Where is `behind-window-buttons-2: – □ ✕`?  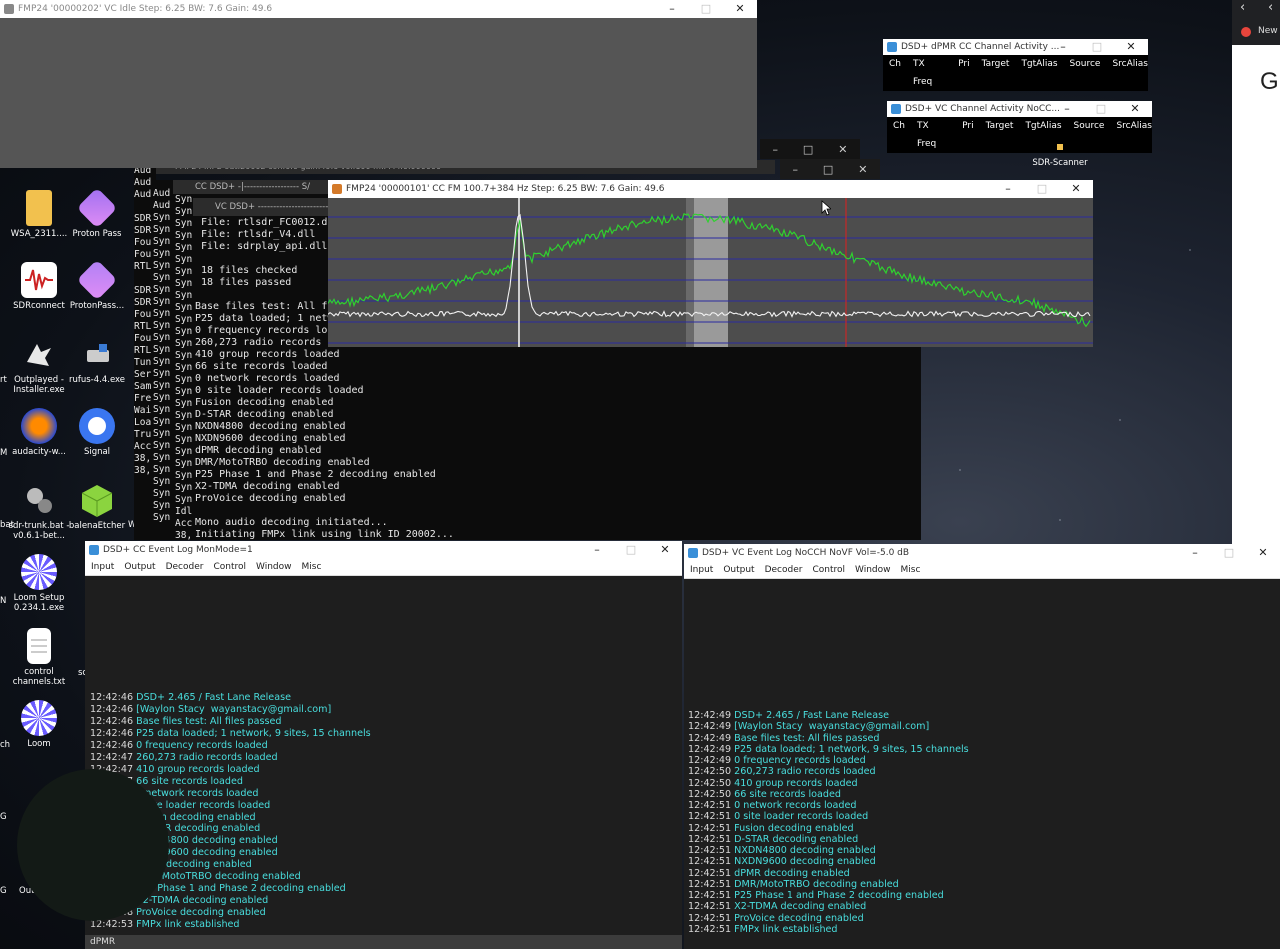 behind-window-buttons-2: – □ ✕ is located at coordinates (830, 169).